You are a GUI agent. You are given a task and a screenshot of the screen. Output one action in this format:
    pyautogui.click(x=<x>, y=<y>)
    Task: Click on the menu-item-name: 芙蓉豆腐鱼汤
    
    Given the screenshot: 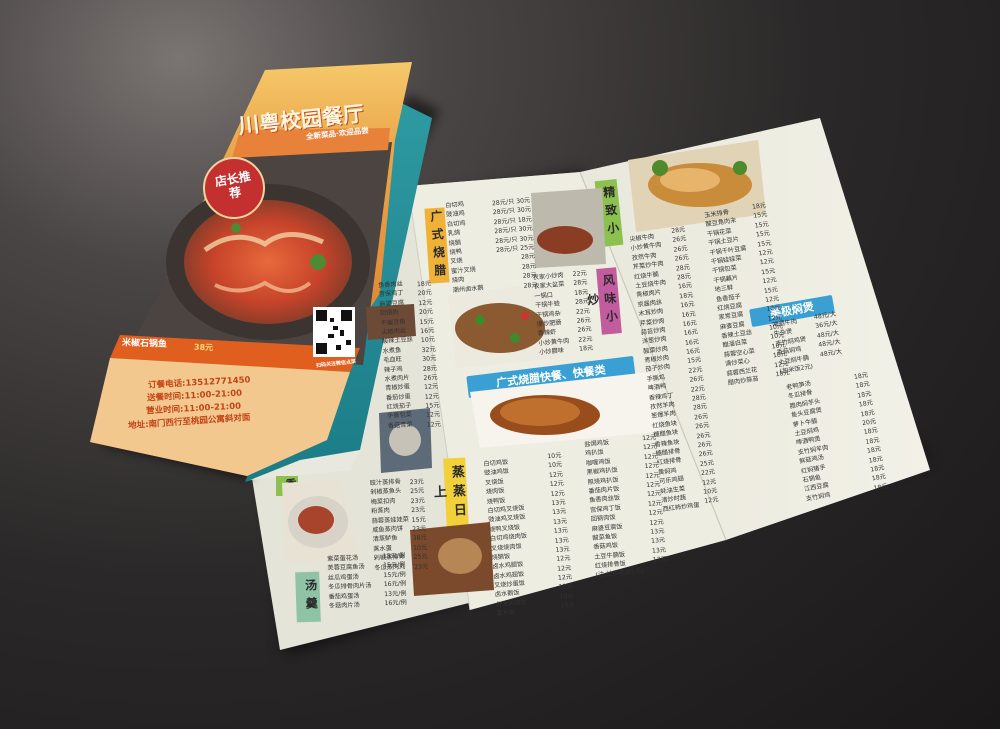 What is the action you would take?
    pyautogui.click(x=346, y=568)
    